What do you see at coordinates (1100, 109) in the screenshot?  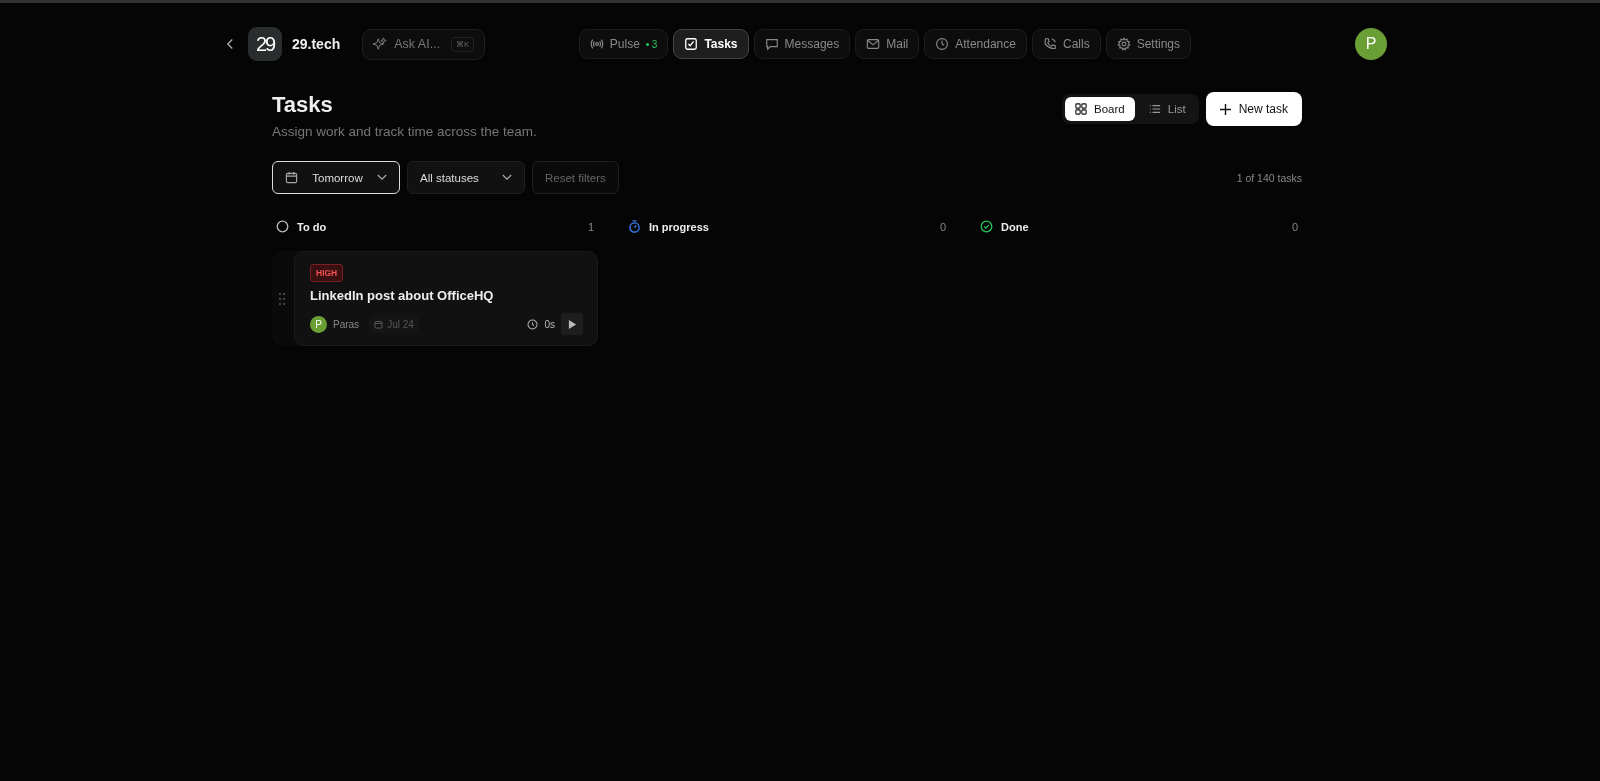 I see `view-tab: Board` at bounding box center [1100, 109].